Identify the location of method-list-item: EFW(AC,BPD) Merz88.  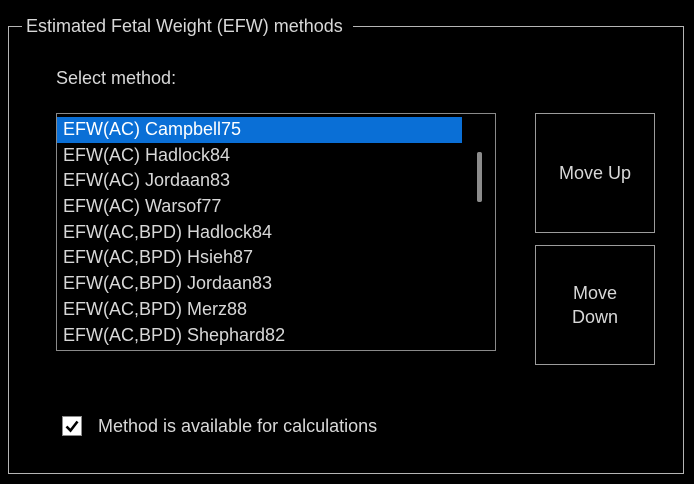
(259, 310).